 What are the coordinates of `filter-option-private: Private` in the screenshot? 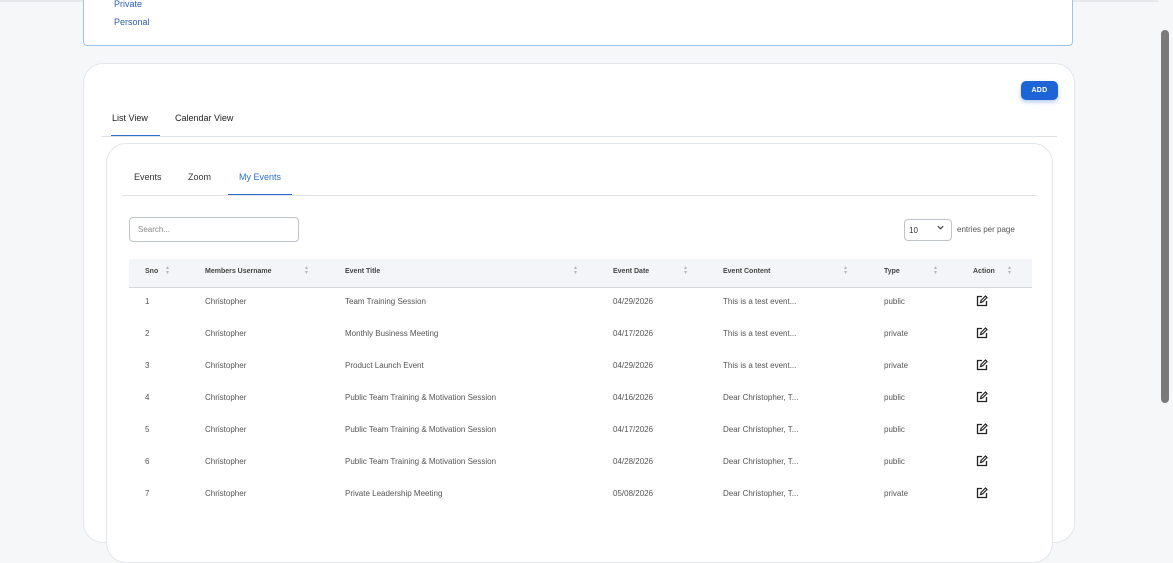 It's located at (128, 4).